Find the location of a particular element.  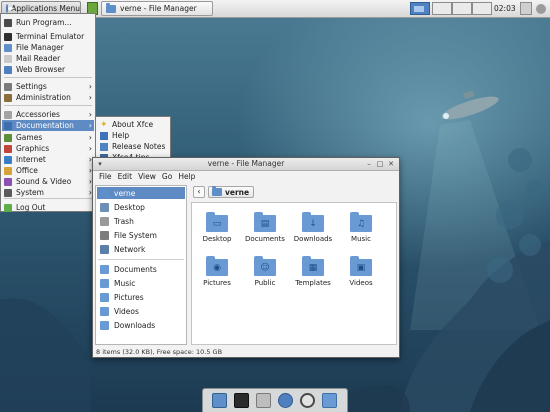

games-icon is located at coordinates (8, 137).